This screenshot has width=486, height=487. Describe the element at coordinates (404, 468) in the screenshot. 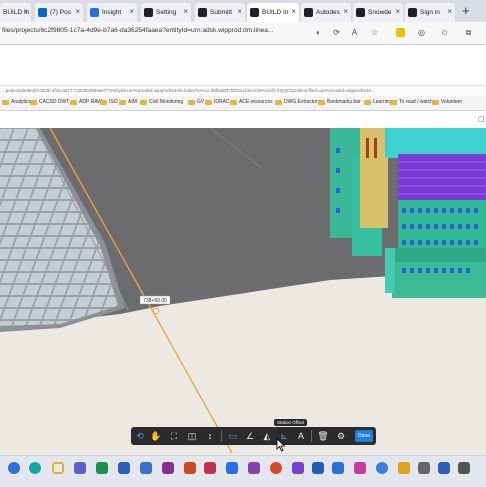

I see `sticky-icon` at that location.